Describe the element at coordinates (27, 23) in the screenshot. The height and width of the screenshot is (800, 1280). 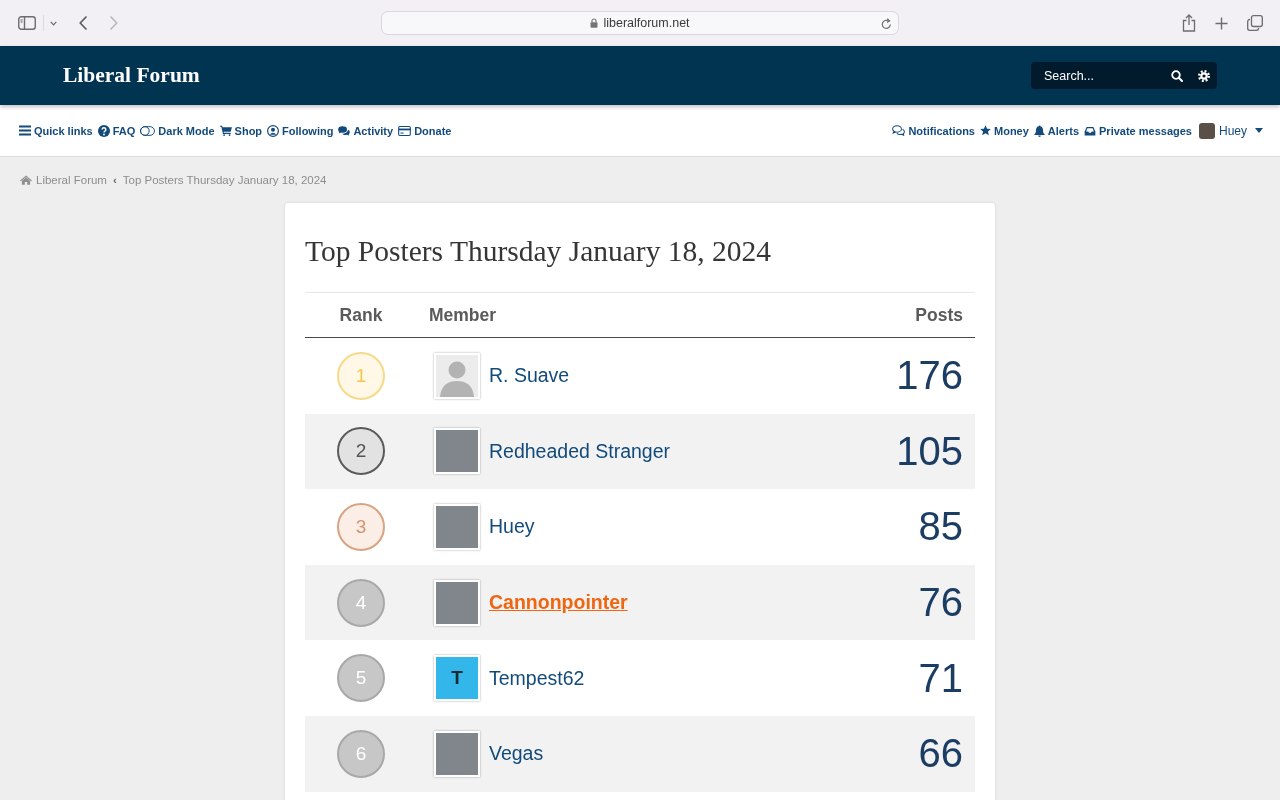
I see `sidebar-icon` at that location.